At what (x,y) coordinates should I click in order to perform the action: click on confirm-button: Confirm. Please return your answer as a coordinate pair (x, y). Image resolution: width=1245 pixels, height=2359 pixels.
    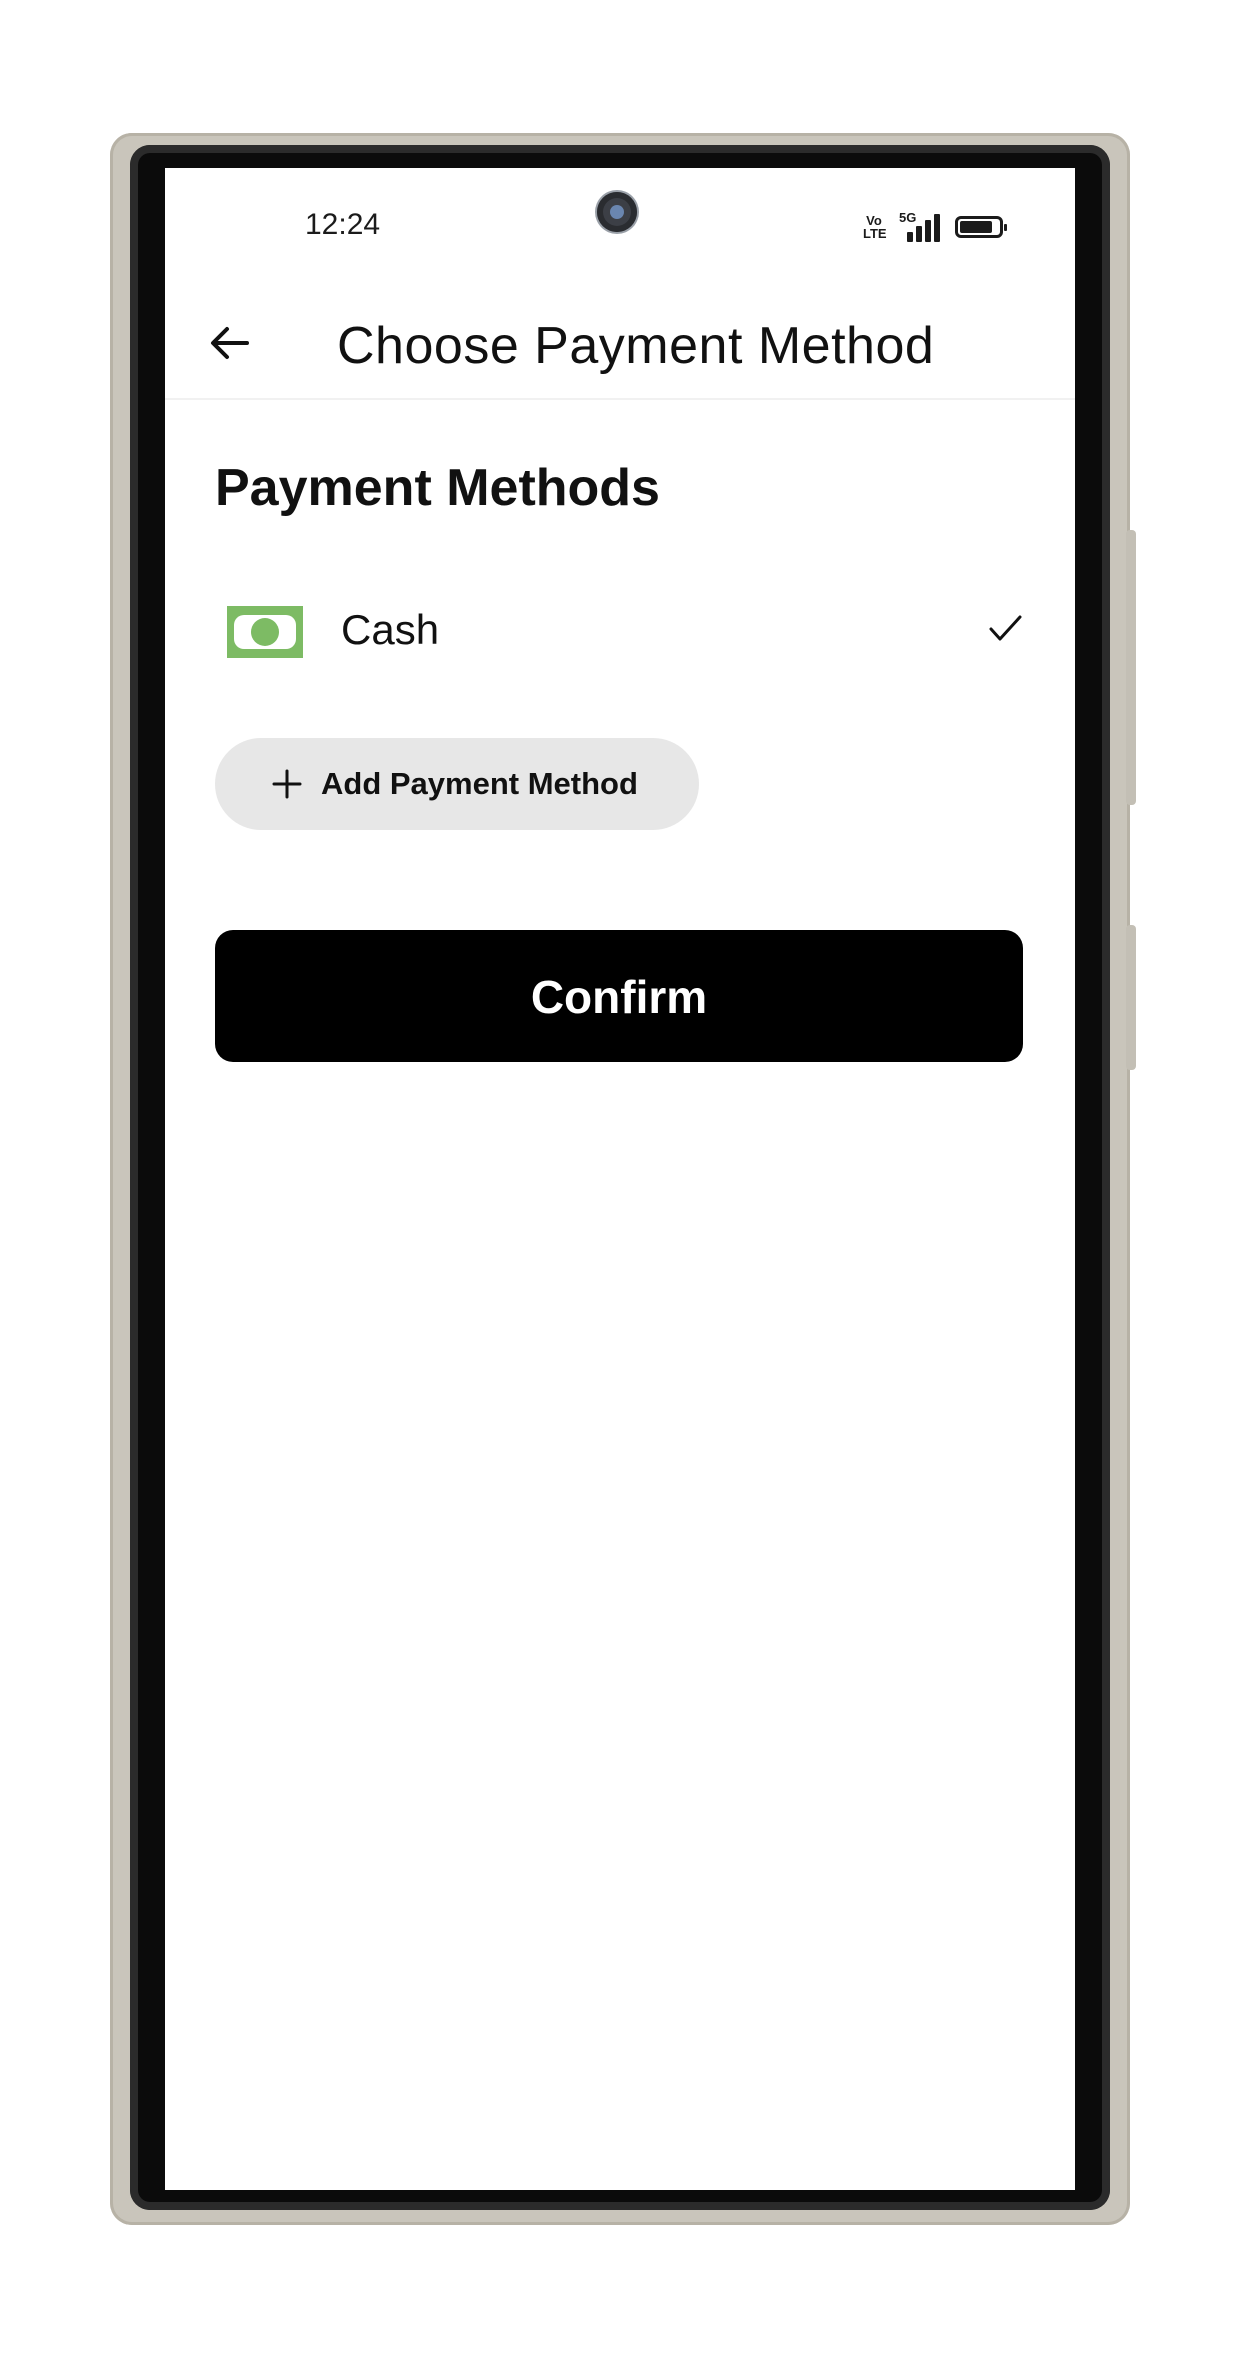
    Looking at the image, I should click on (619, 996).